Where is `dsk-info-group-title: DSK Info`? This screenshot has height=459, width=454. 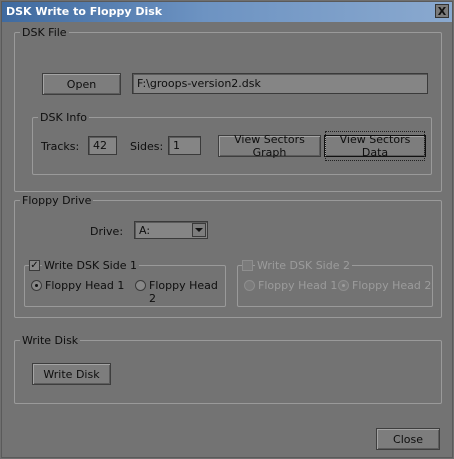 dsk-info-group-title: DSK Info is located at coordinates (63, 117).